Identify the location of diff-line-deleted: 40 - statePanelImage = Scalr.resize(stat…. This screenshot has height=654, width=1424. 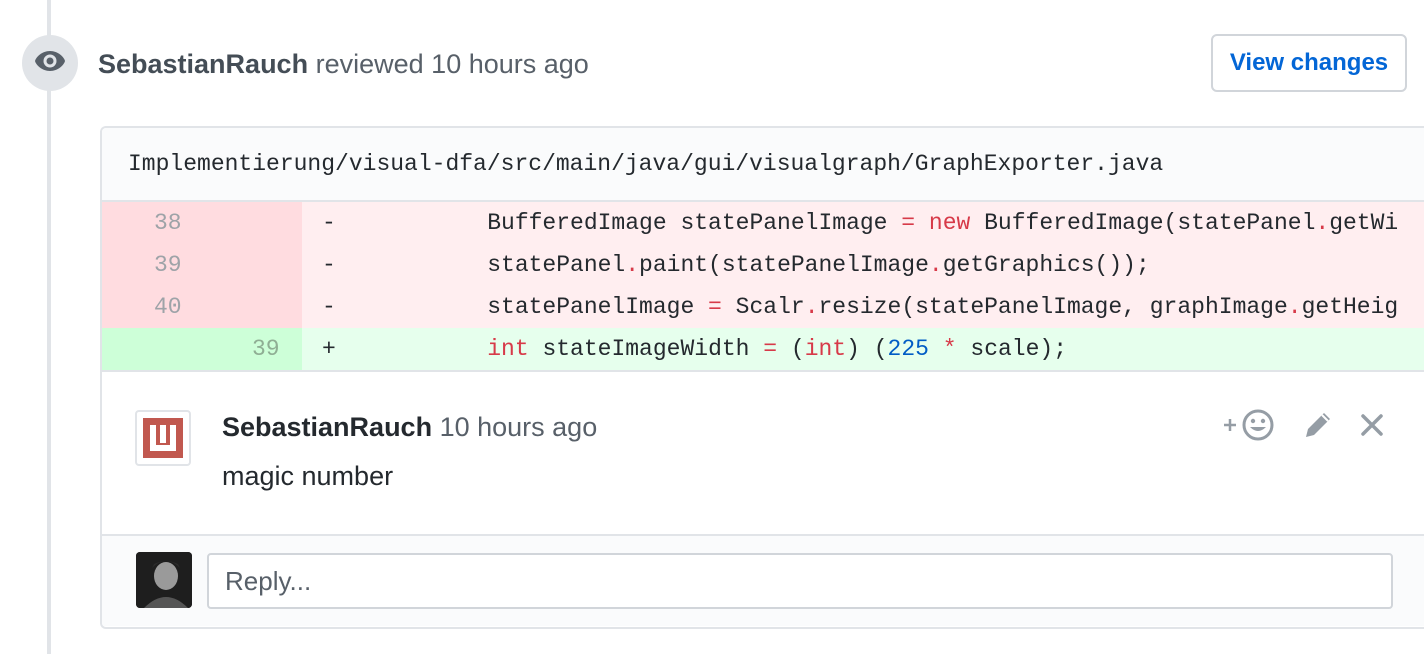
(763, 307).